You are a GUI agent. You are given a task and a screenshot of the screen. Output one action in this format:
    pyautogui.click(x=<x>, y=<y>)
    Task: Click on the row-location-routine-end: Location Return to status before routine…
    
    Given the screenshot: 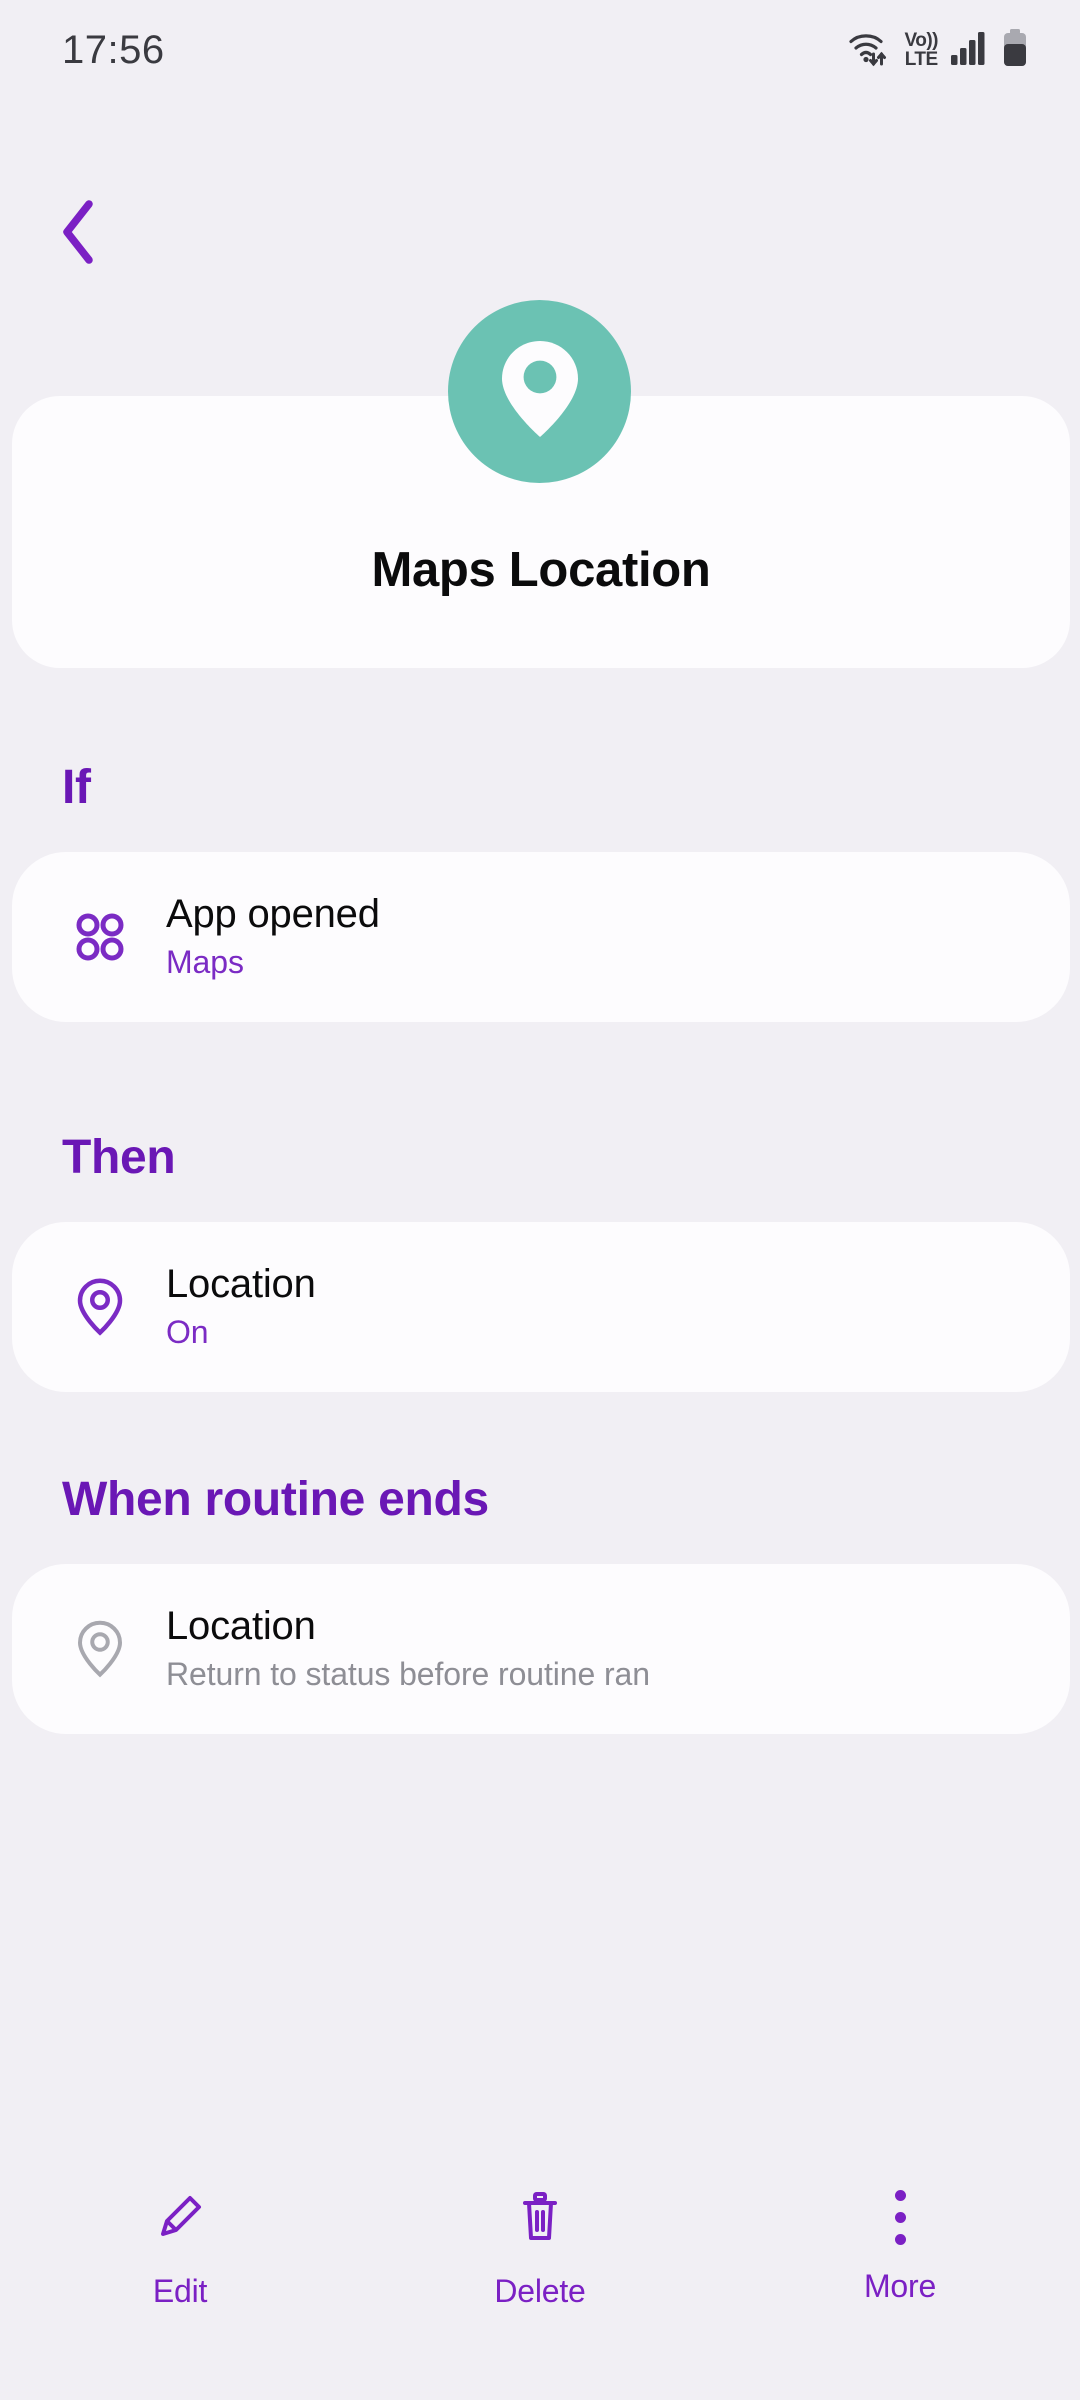 What is the action you would take?
    pyautogui.click(x=541, y=1649)
    